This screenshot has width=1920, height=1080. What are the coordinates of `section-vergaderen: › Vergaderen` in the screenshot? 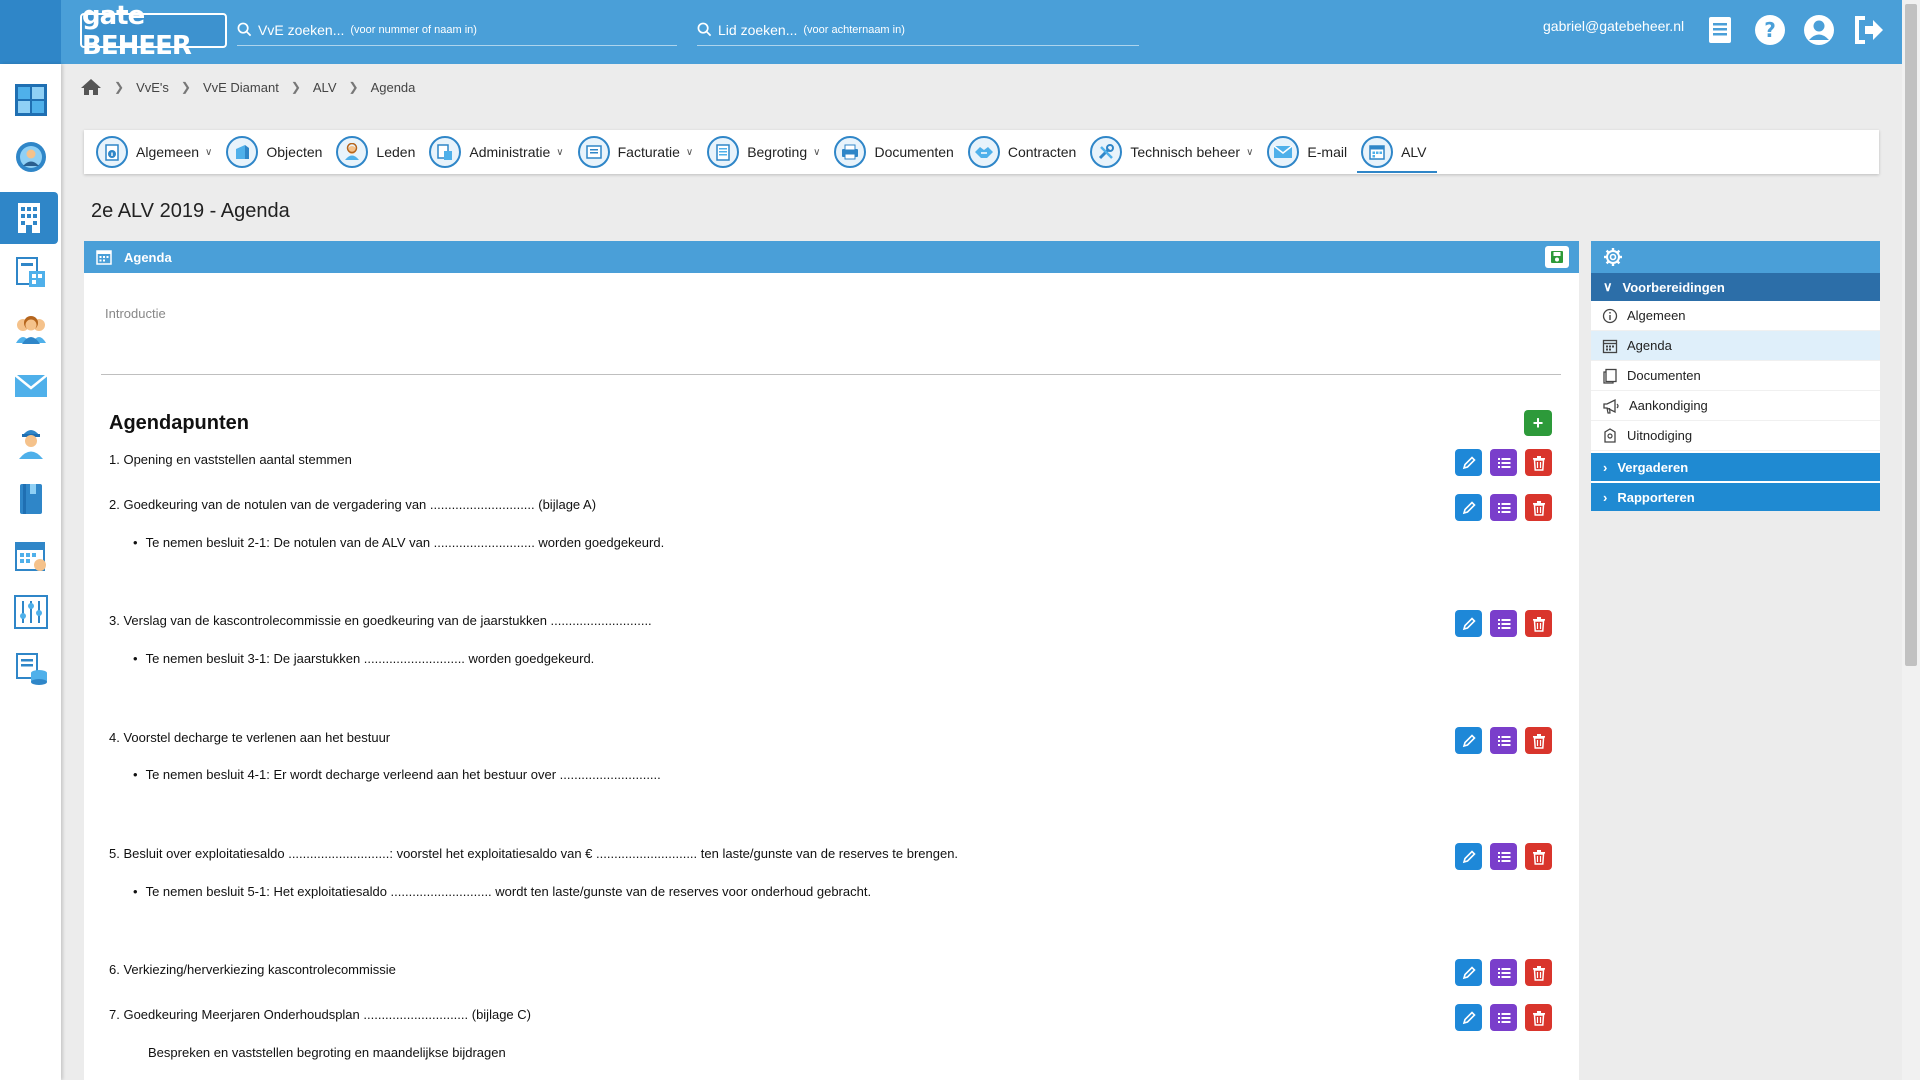 It's located at (1735, 467).